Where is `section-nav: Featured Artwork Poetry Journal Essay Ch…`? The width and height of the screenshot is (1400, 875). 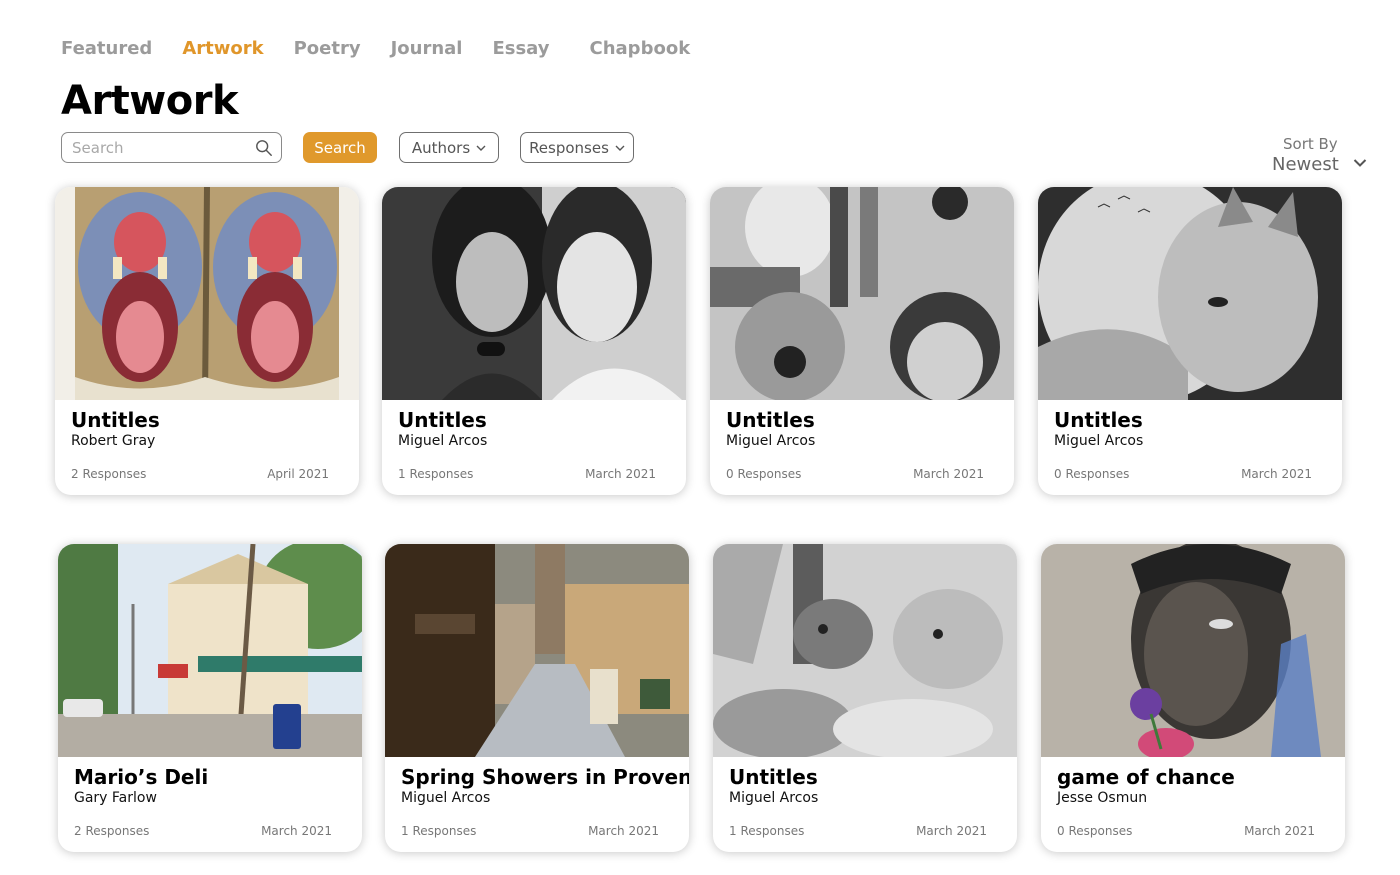
section-nav: Featured Artwork Poetry Journal Essay Ch… is located at coordinates (390, 48).